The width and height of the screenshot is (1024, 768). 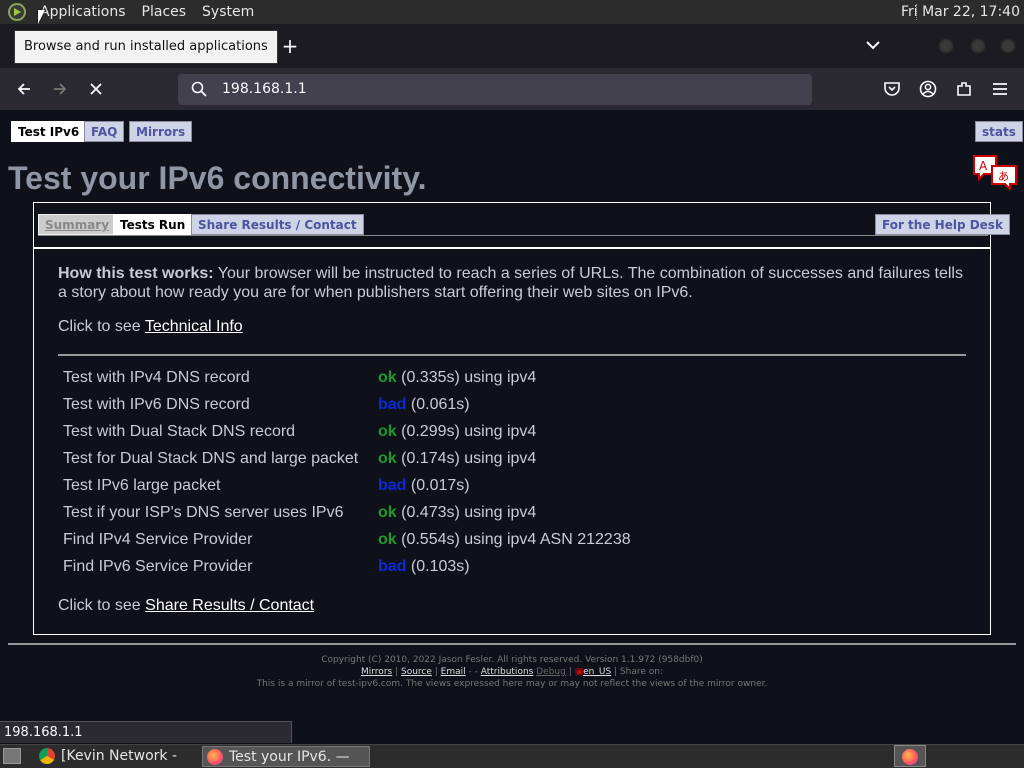 What do you see at coordinates (179, 431) in the screenshot?
I see `test-name: Test with Dual Stack DNS record` at bounding box center [179, 431].